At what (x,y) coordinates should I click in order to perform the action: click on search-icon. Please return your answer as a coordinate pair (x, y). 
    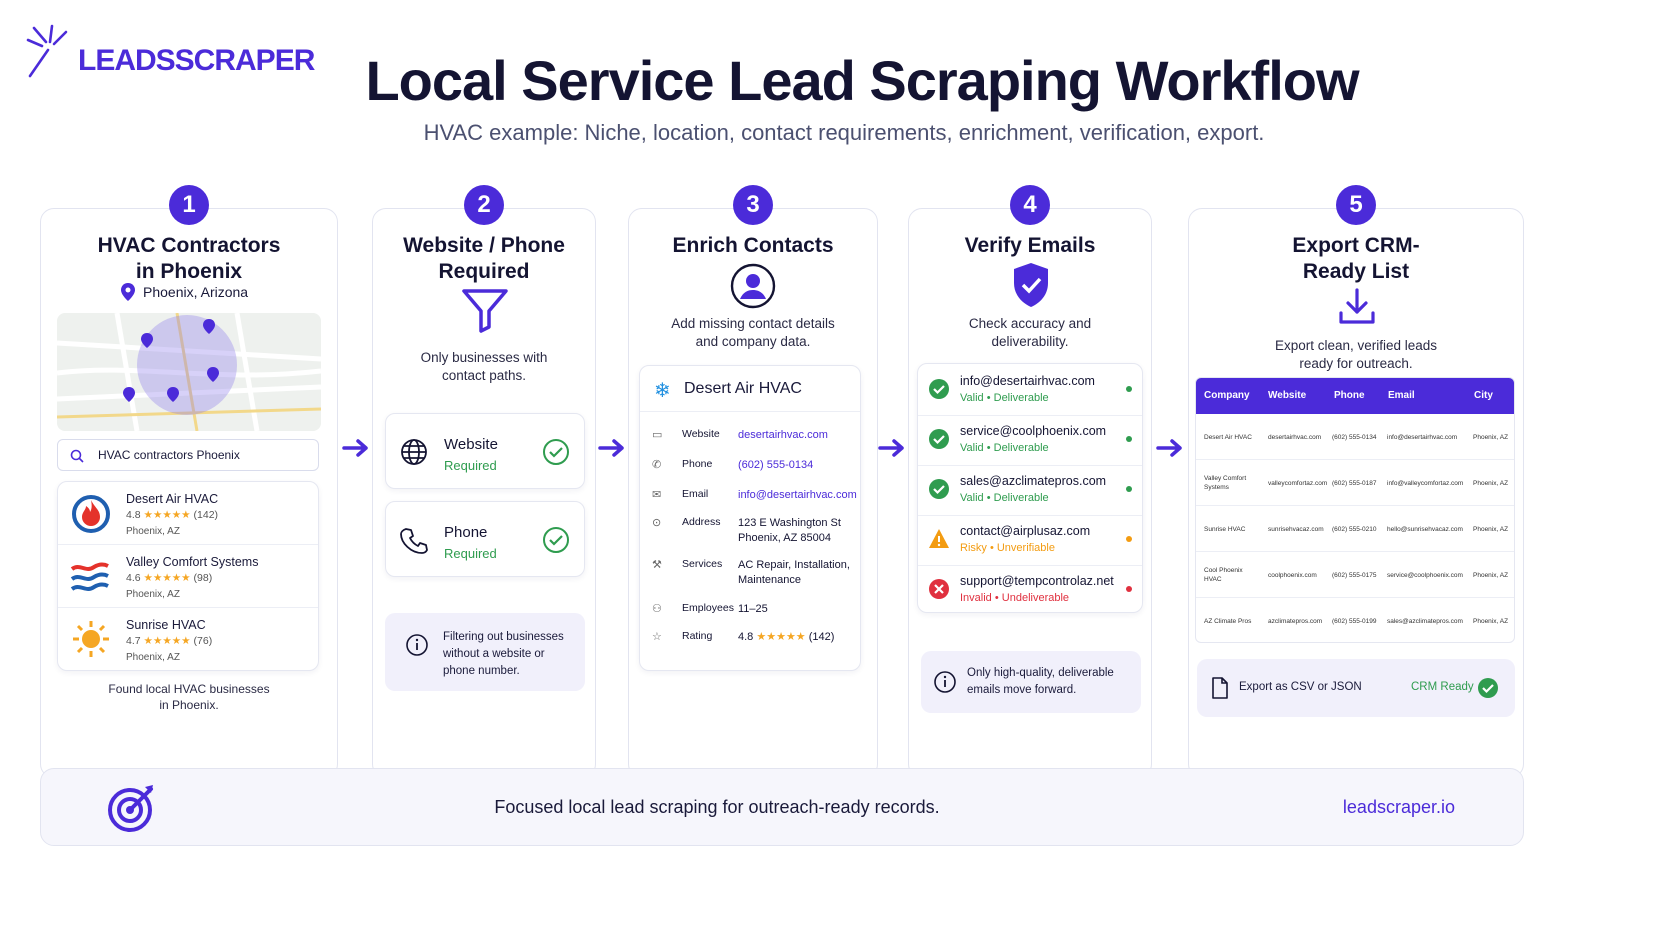
    Looking at the image, I should click on (77, 456).